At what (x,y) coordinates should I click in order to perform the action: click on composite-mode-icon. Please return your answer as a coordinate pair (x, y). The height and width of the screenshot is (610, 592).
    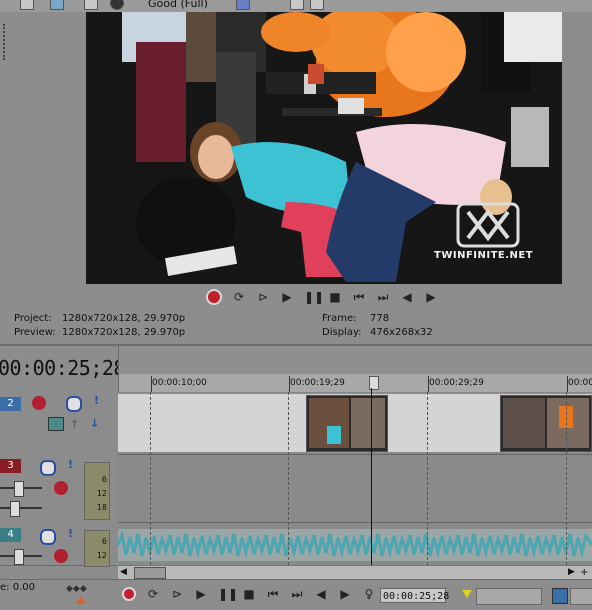
    Looking at the image, I should click on (56, 424).